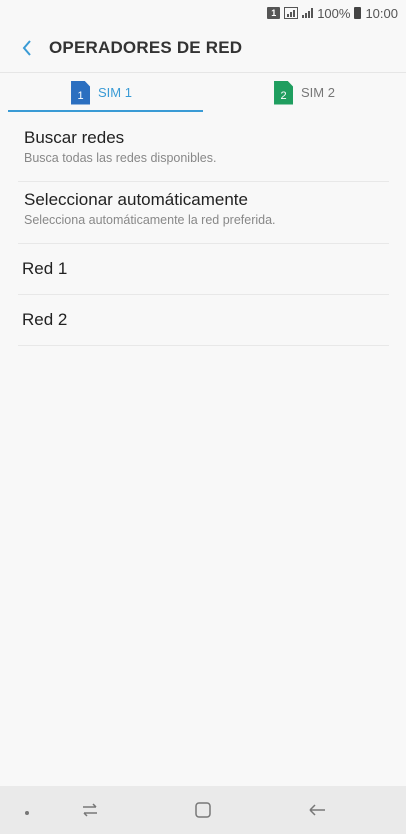 The image size is (406, 834). I want to click on tab-sim-1: 1 SIM 1, so click(101, 92).